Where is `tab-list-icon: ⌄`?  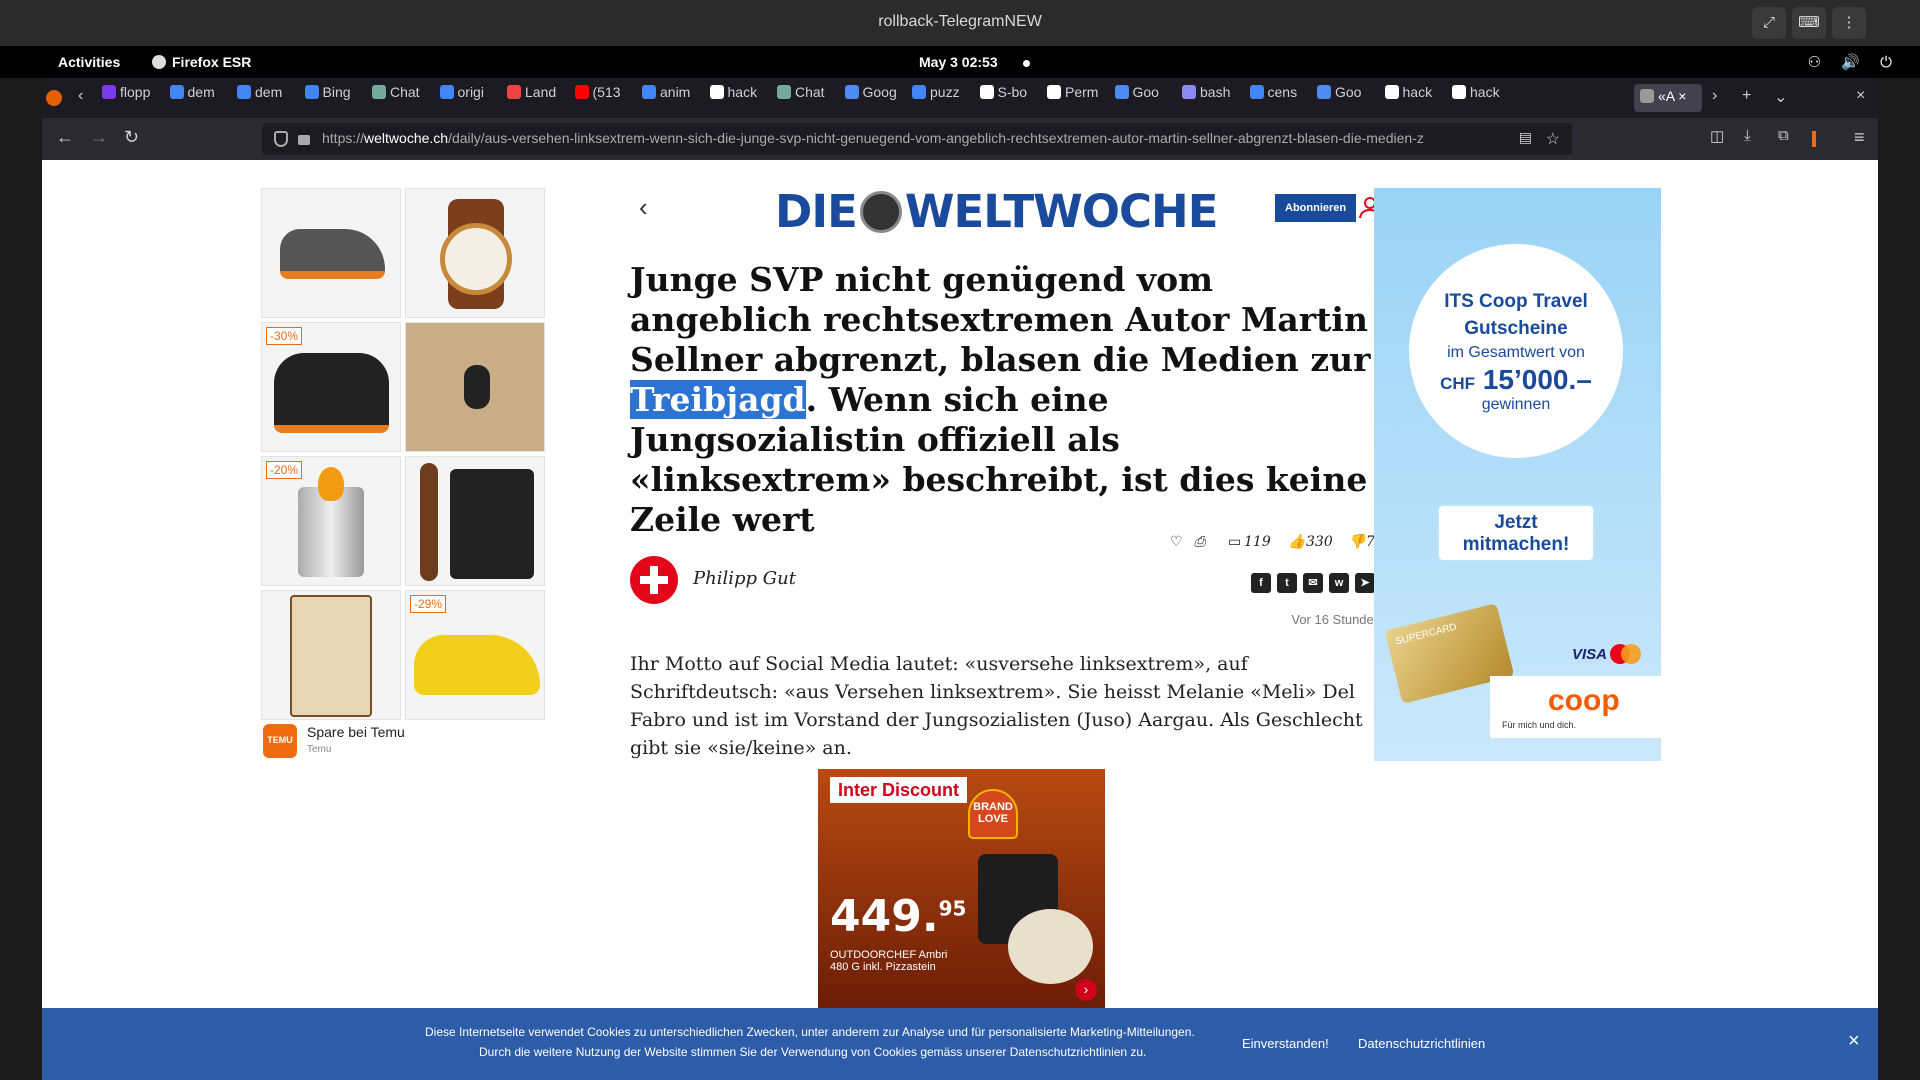 tab-list-icon: ⌄ is located at coordinates (1780, 97).